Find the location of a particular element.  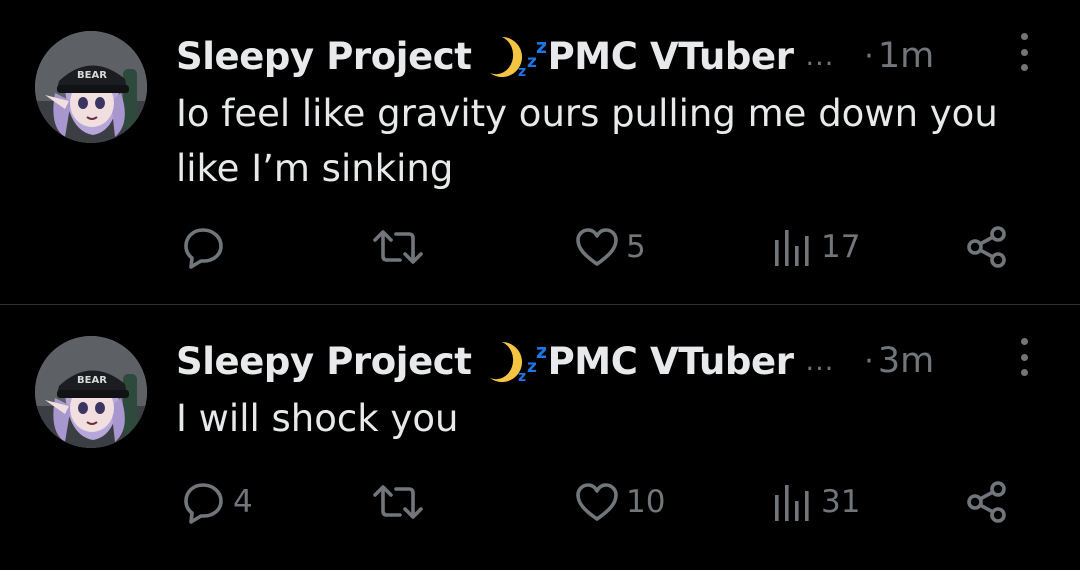

view-count: 17 is located at coordinates (841, 247).